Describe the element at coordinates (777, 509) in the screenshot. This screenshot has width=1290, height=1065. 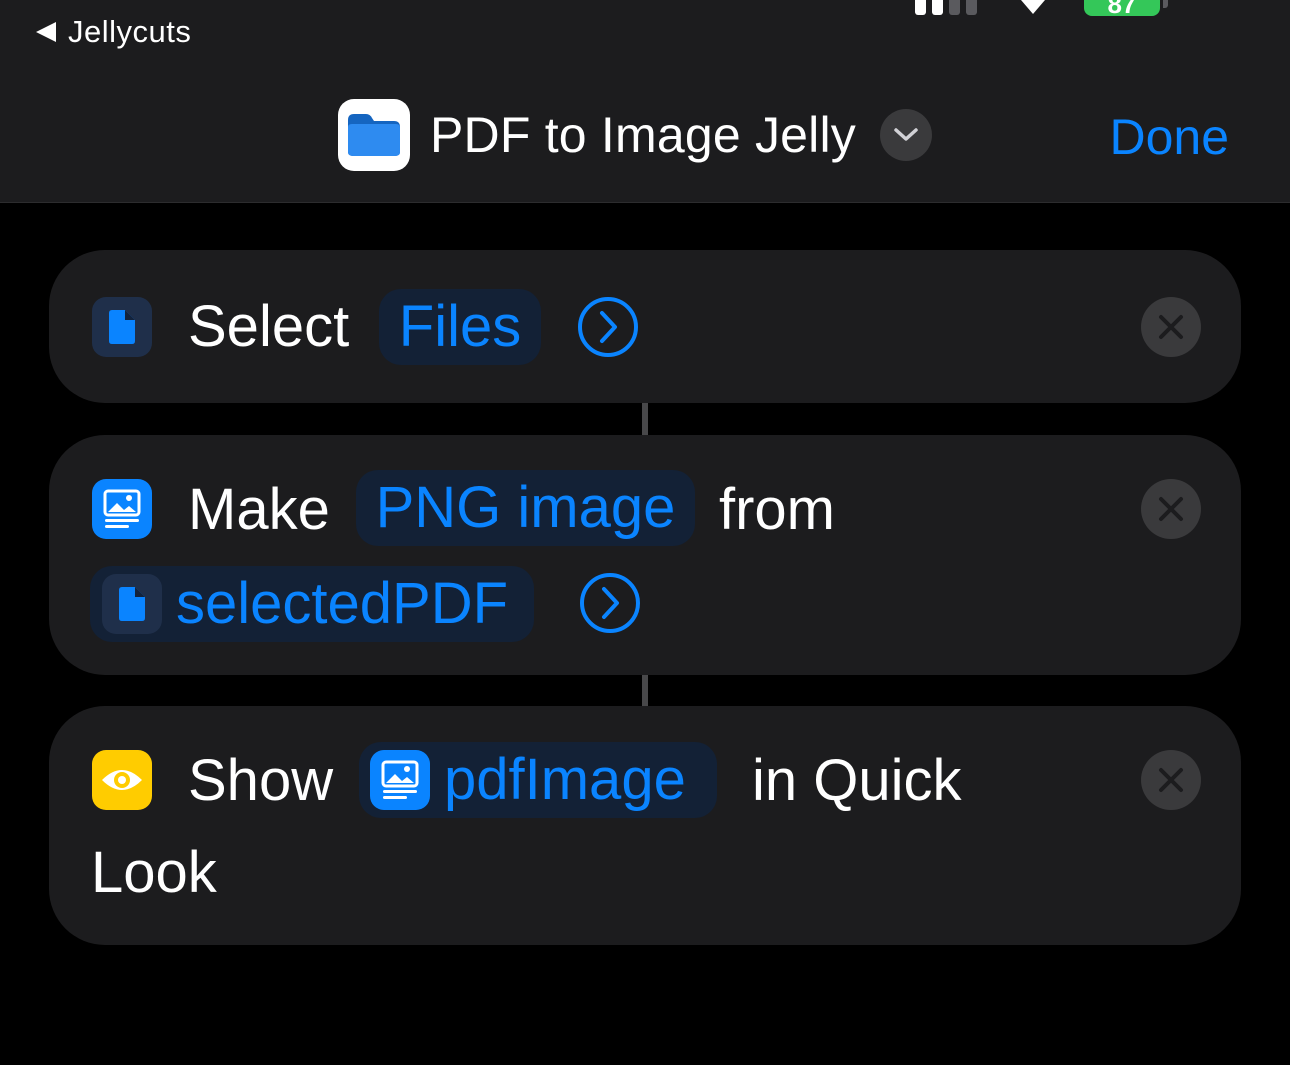
I see `connector-word: from` at that location.